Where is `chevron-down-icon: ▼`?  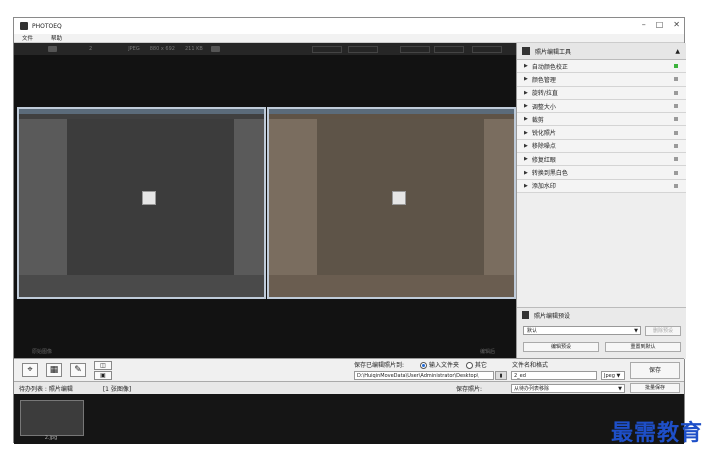
chevron-down-icon: ▼ is located at coordinates (636, 331).